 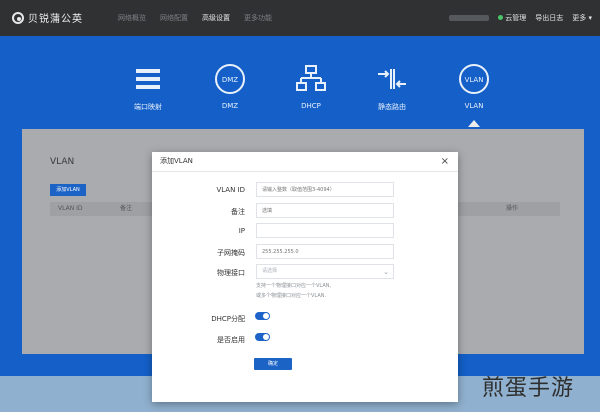 What do you see at coordinates (512, 18) in the screenshot?
I see `cloud-manage-link: 云管理` at bounding box center [512, 18].